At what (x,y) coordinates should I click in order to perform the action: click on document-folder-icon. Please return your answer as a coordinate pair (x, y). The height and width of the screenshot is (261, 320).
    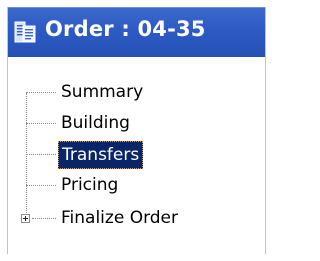
    Looking at the image, I should click on (25, 32).